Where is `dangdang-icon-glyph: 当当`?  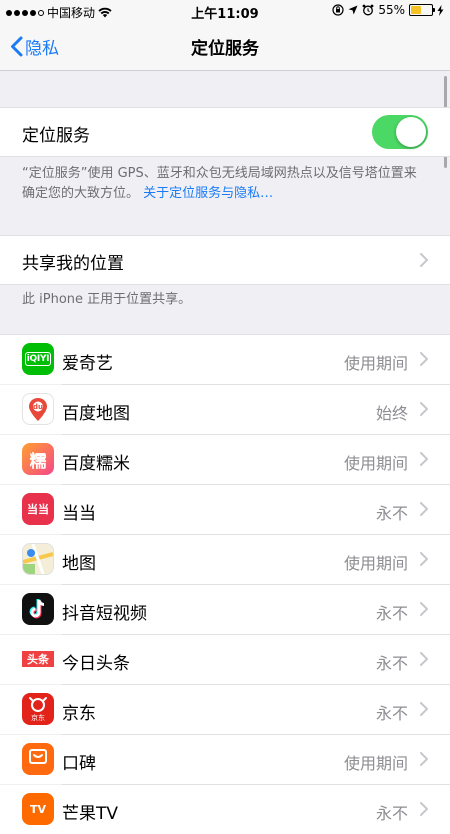 dangdang-icon-glyph: 当当 is located at coordinates (38, 509).